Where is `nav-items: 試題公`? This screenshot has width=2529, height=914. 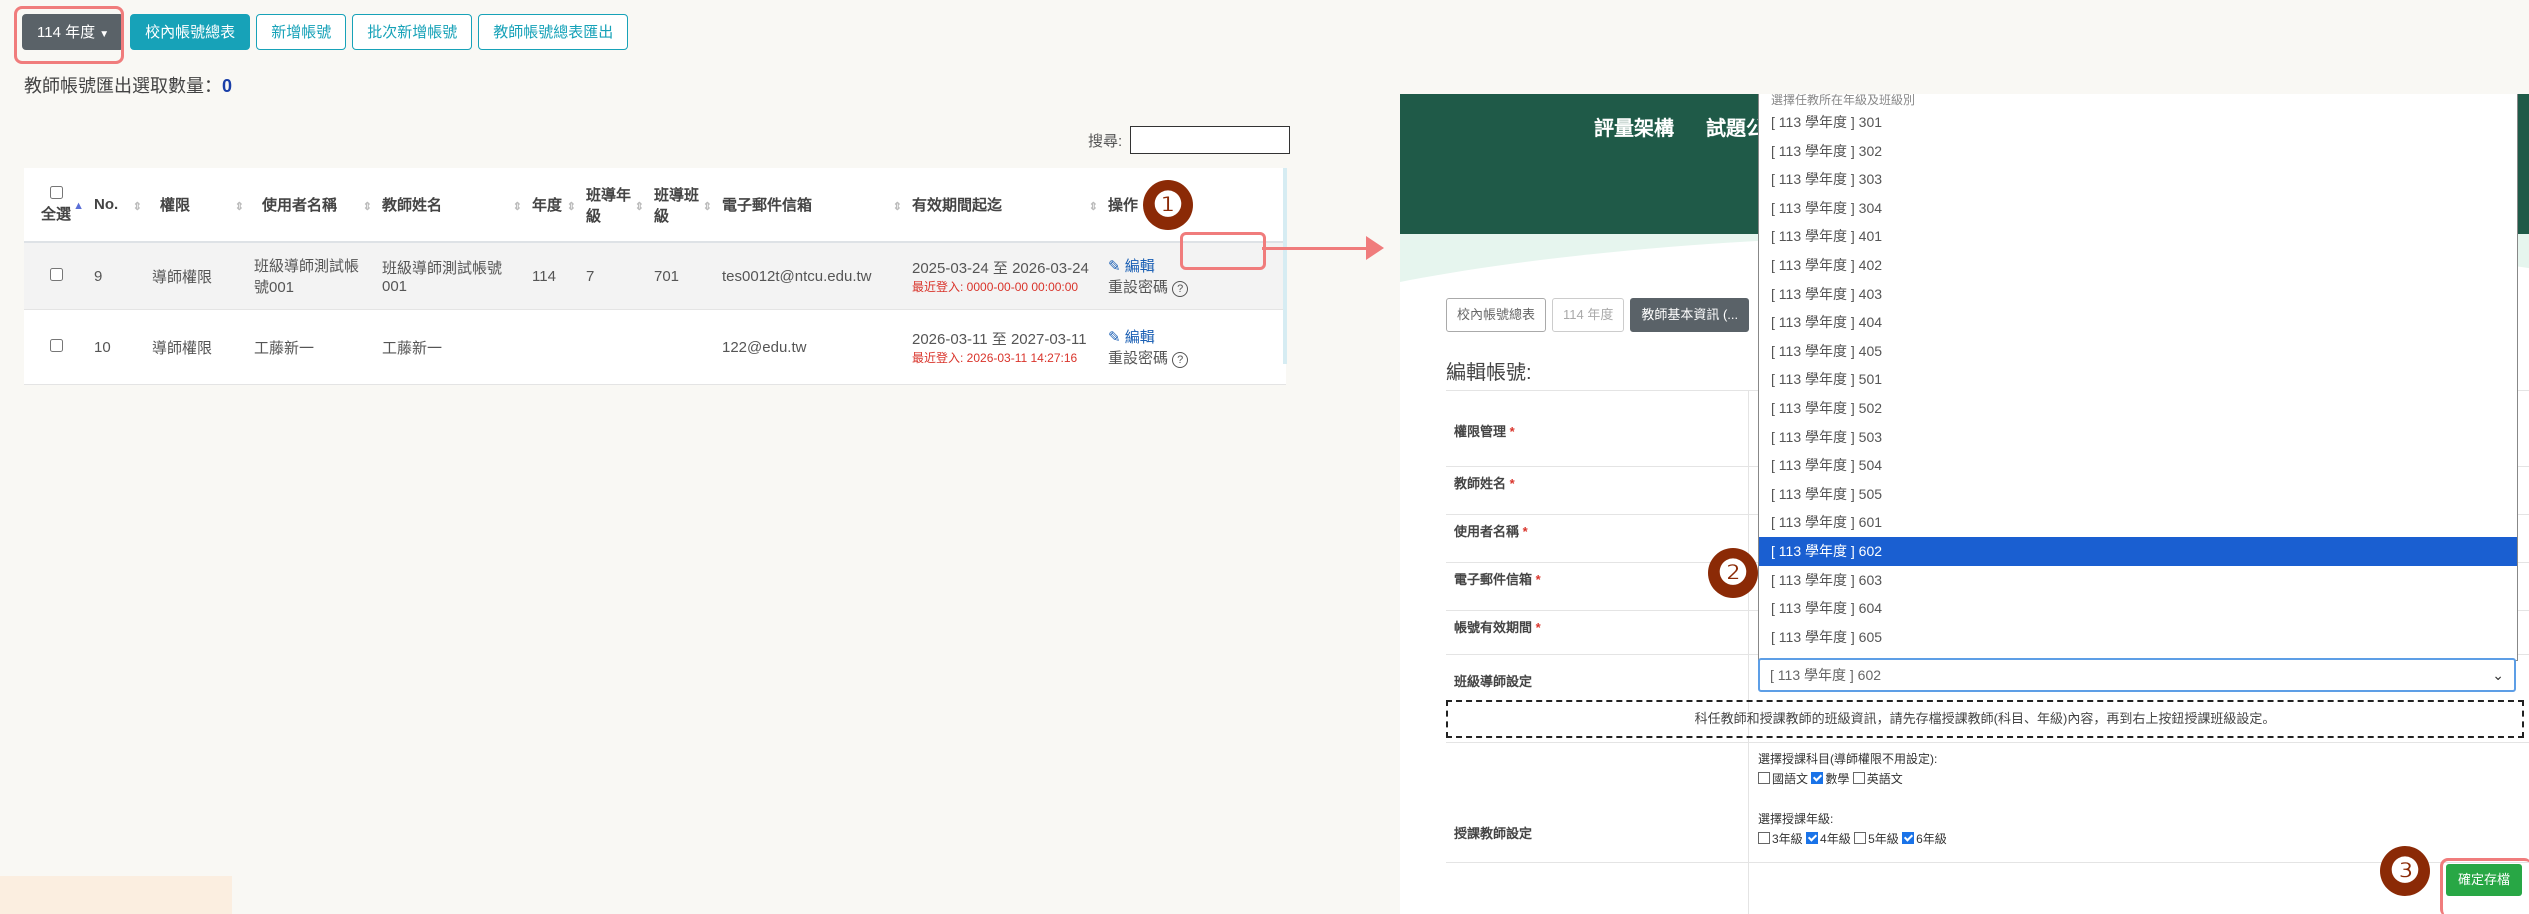
nav-items: 試題公 is located at coordinates (1736, 126).